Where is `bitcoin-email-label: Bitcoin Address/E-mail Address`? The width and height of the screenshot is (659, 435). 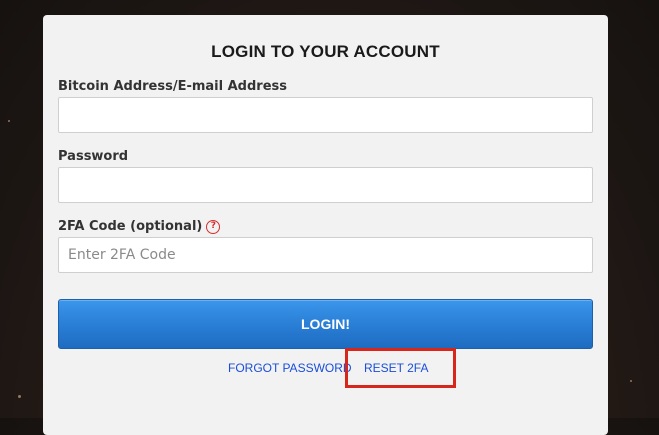 bitcoin-email-label: Bitcoin Address/E-mail Address is located at coordinates (172, 86).